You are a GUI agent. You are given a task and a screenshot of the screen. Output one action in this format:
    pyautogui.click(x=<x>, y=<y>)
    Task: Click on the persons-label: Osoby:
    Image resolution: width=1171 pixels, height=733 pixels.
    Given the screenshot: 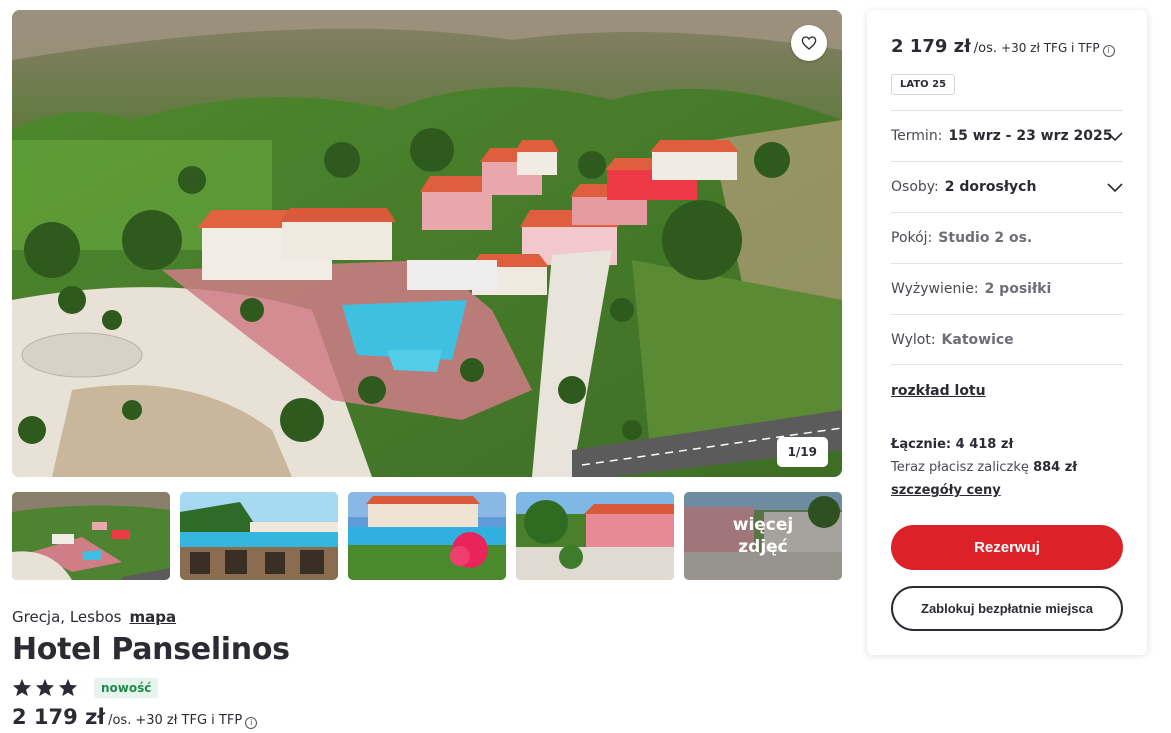 What is the action you would take?
    pyautogui.click(x=915, y=187)
    